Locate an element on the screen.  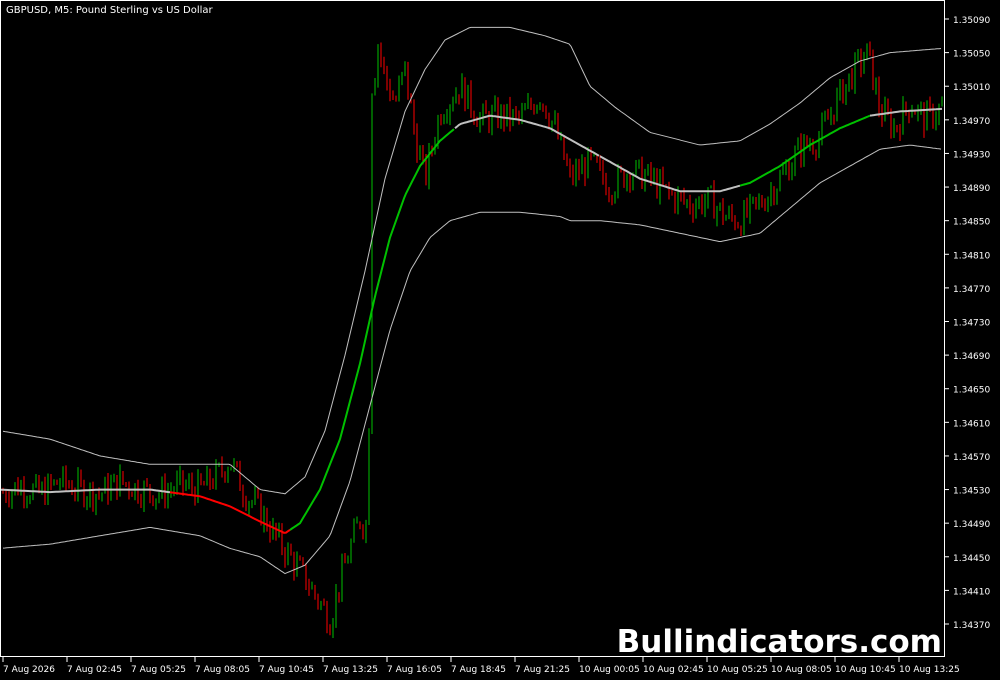
y-tick-label: 1.34610 is located at coordinates (971, 424).